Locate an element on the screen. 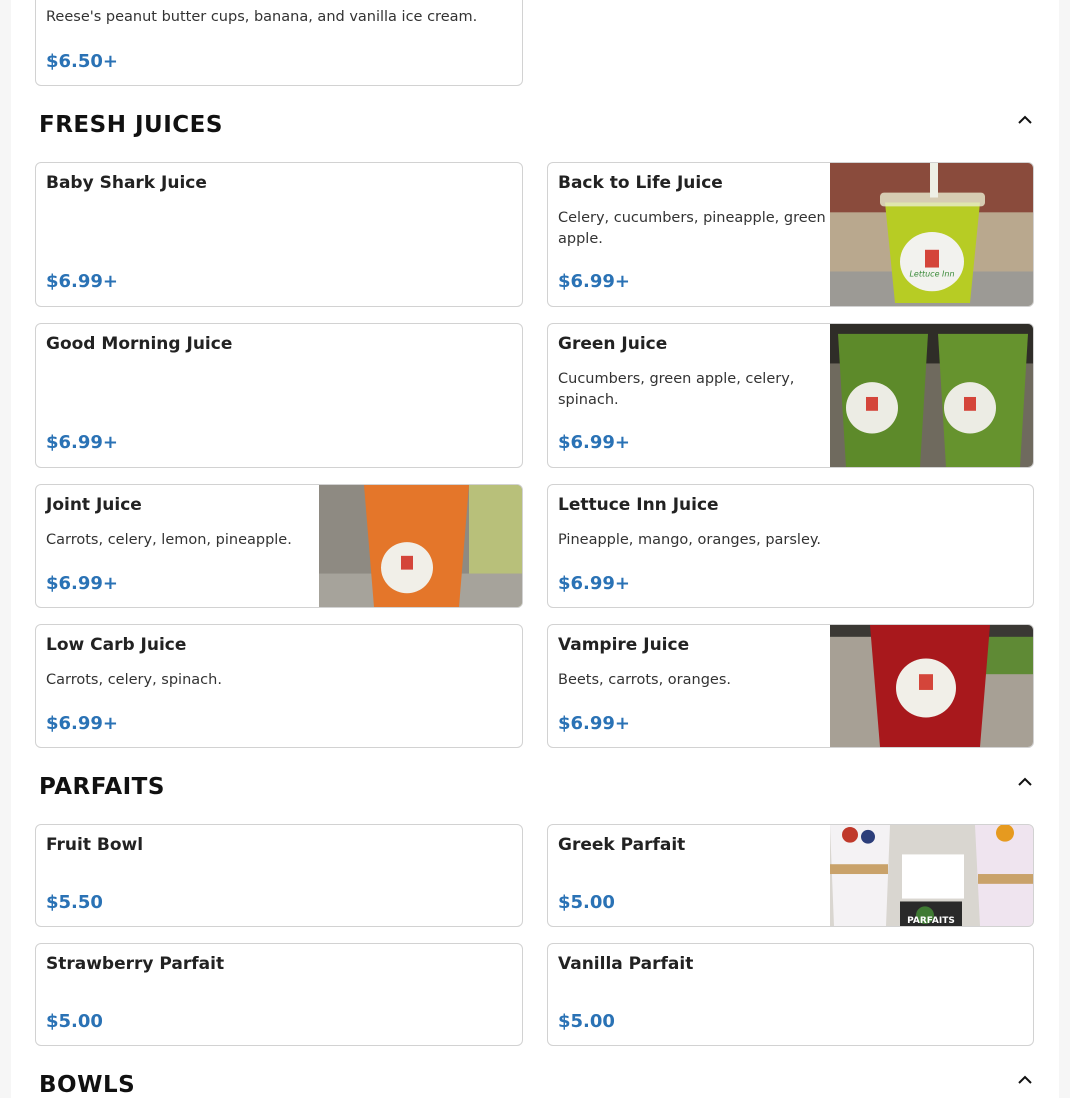  item-description: Carrots, celery, spinach. is located at coordinates (134, 680).